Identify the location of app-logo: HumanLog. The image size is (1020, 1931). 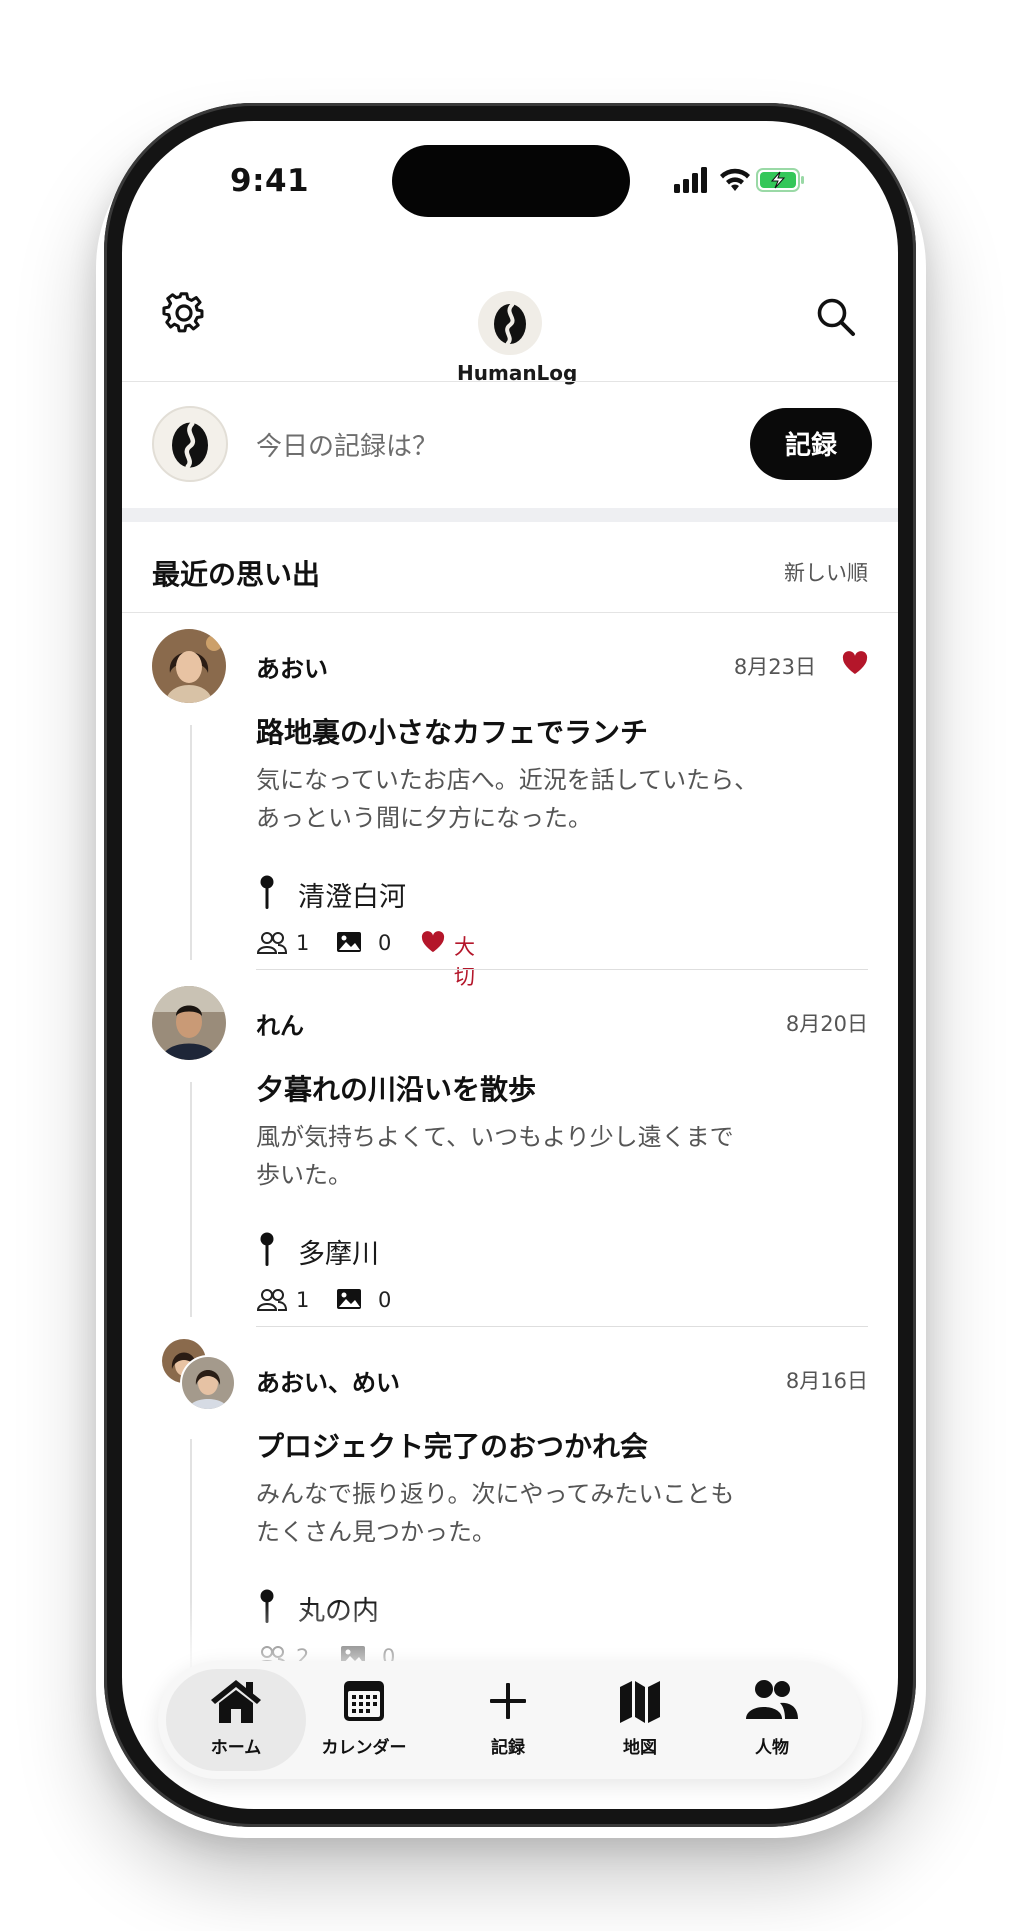
(517, 338).